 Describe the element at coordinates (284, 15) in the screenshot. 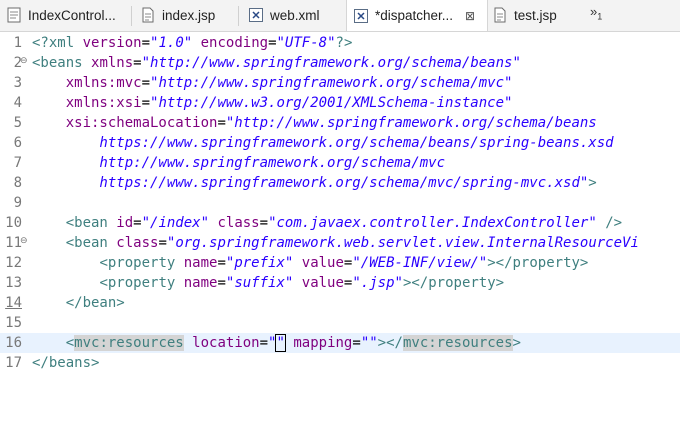

I see `tab-web-xml: web.xml` at that location.